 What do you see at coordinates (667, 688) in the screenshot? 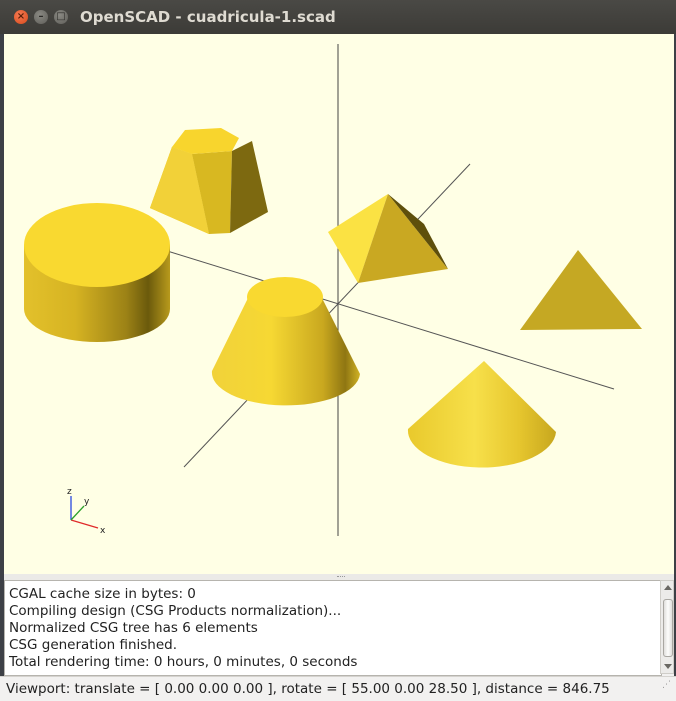
I see `resize-grip-icon: ⋰` at bounding box center [667, 688].